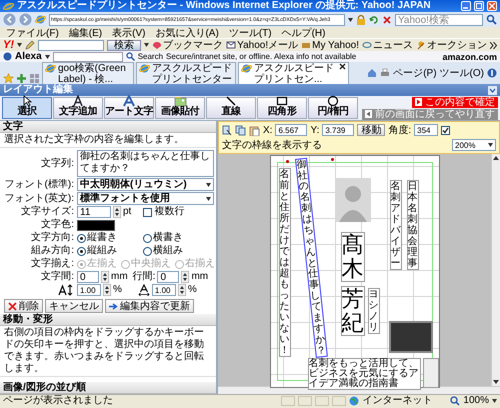  Describe the element at coordinates (385, 73) in the screenshot. I see `print-icon` at that location.